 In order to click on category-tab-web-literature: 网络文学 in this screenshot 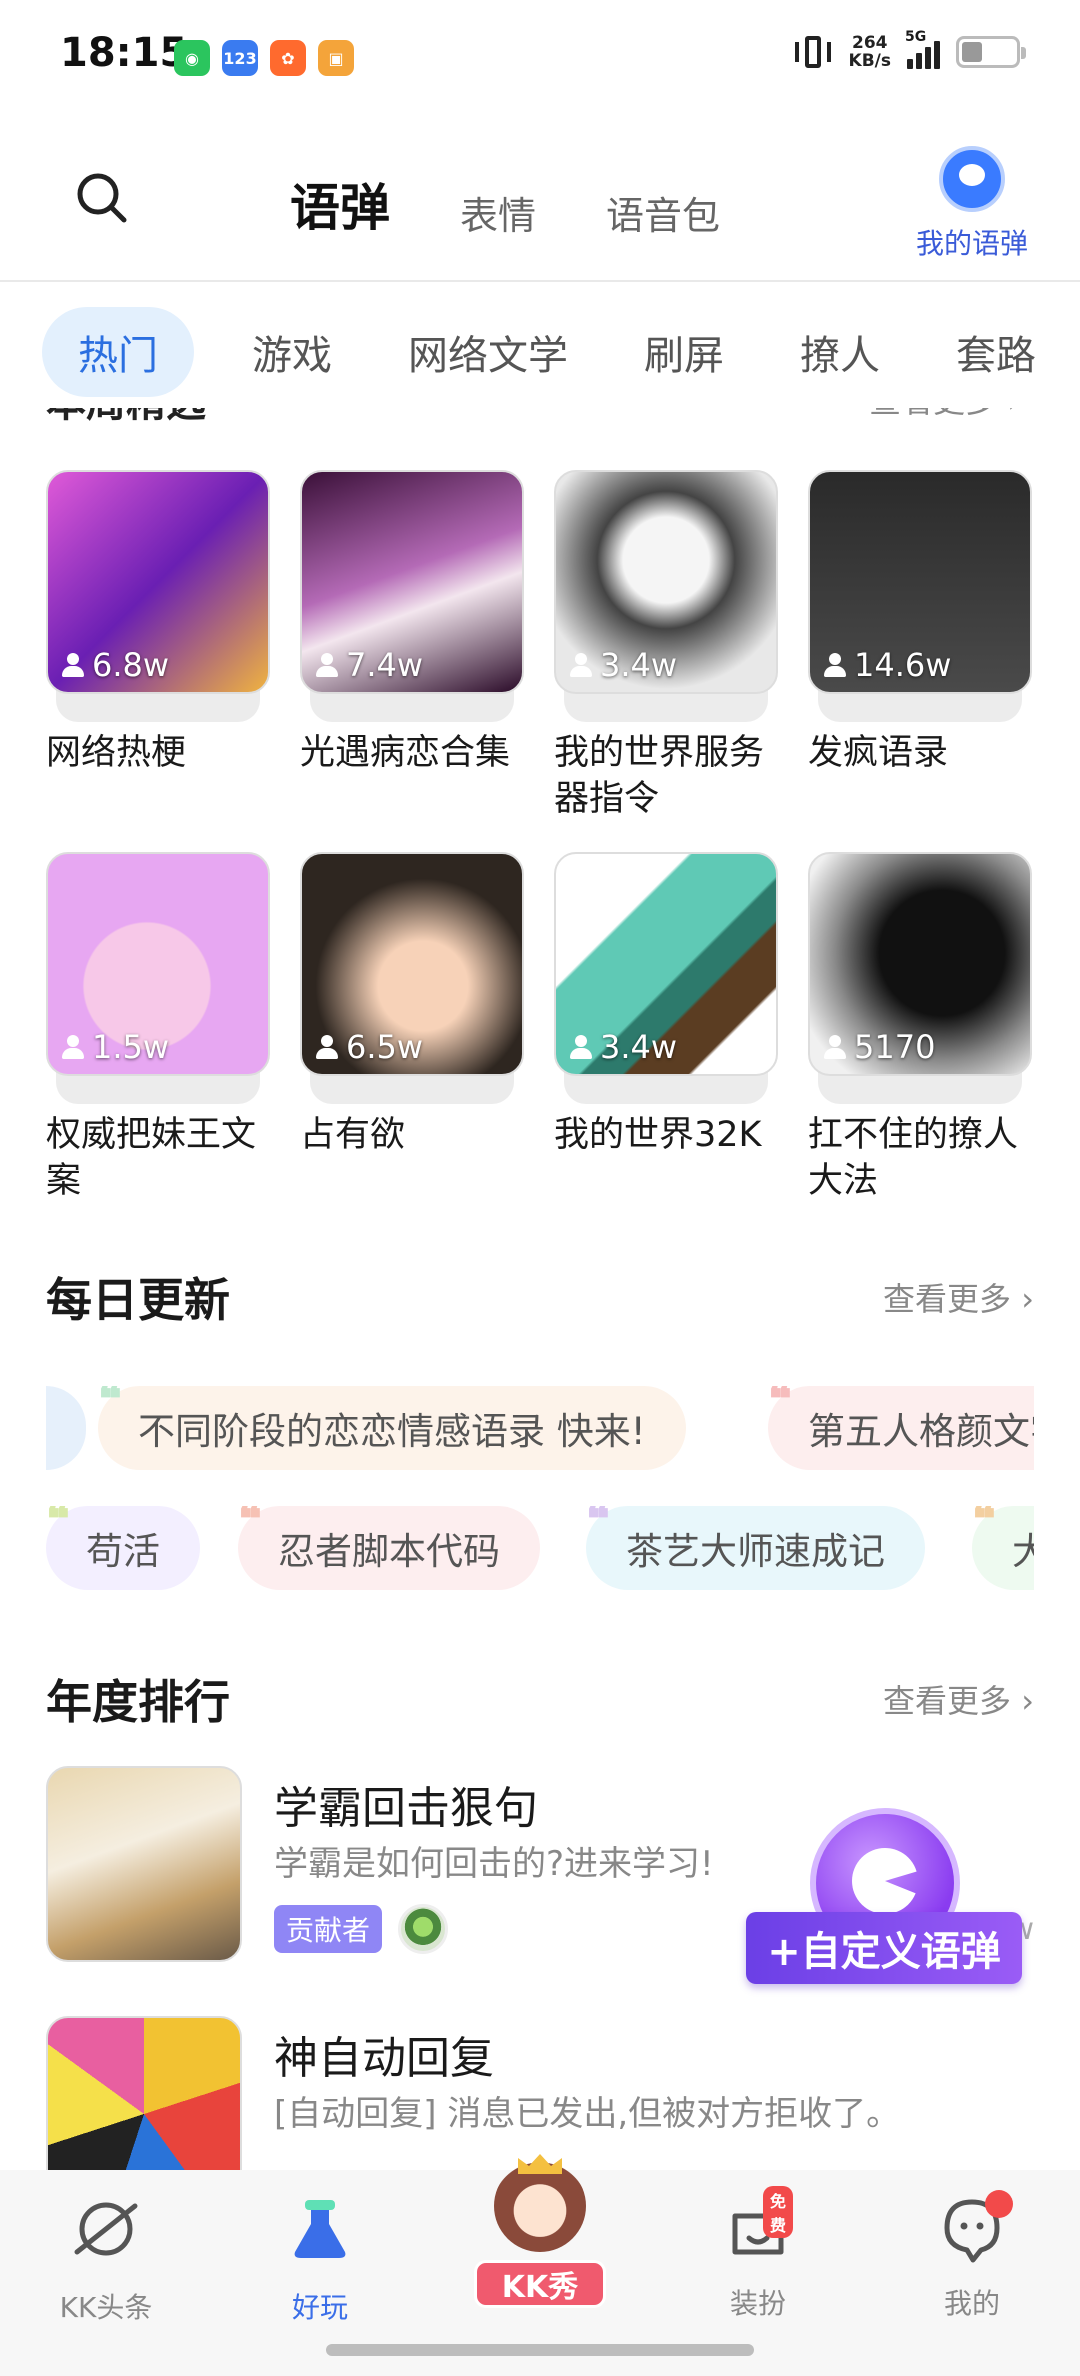, I will do `click(488, 352)`.